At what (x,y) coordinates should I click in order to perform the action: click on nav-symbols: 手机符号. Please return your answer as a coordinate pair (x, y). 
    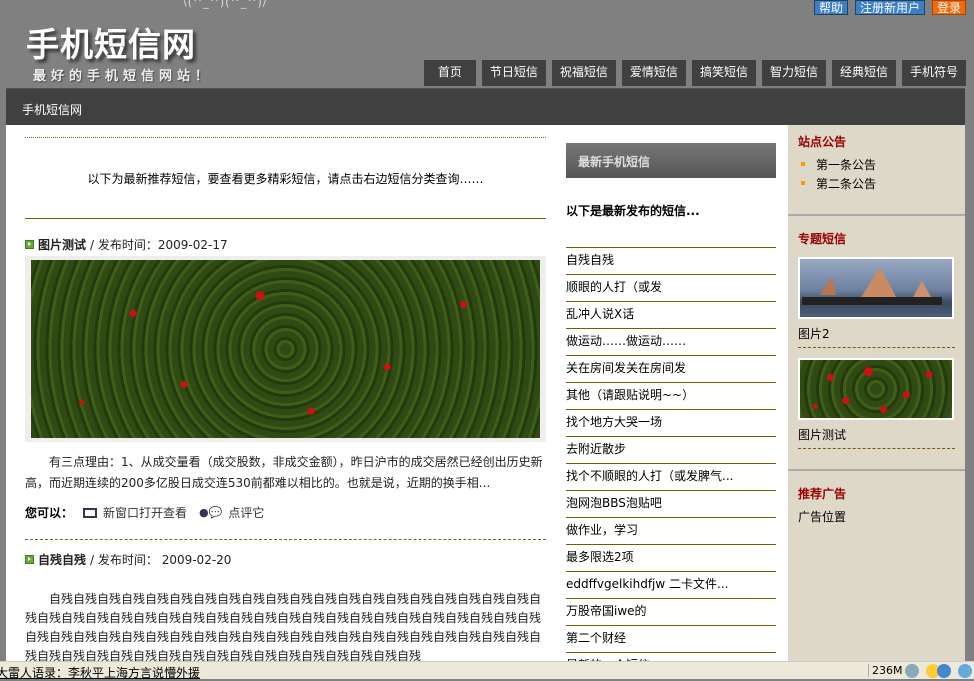
    Looking at the image, I should click on (933, 73).